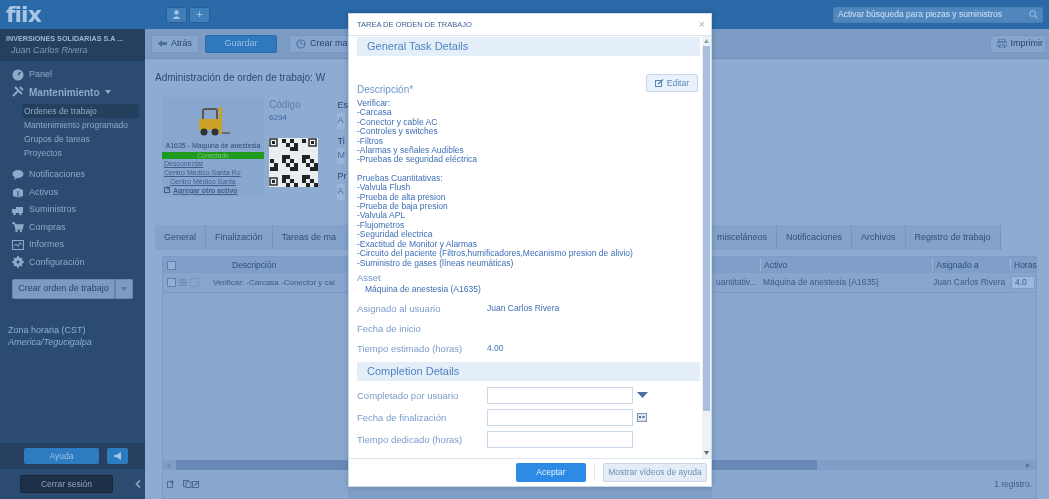  Describe the element at coordinates (846, 265) in the screenshot. I see `column-header: Activo` at that location.